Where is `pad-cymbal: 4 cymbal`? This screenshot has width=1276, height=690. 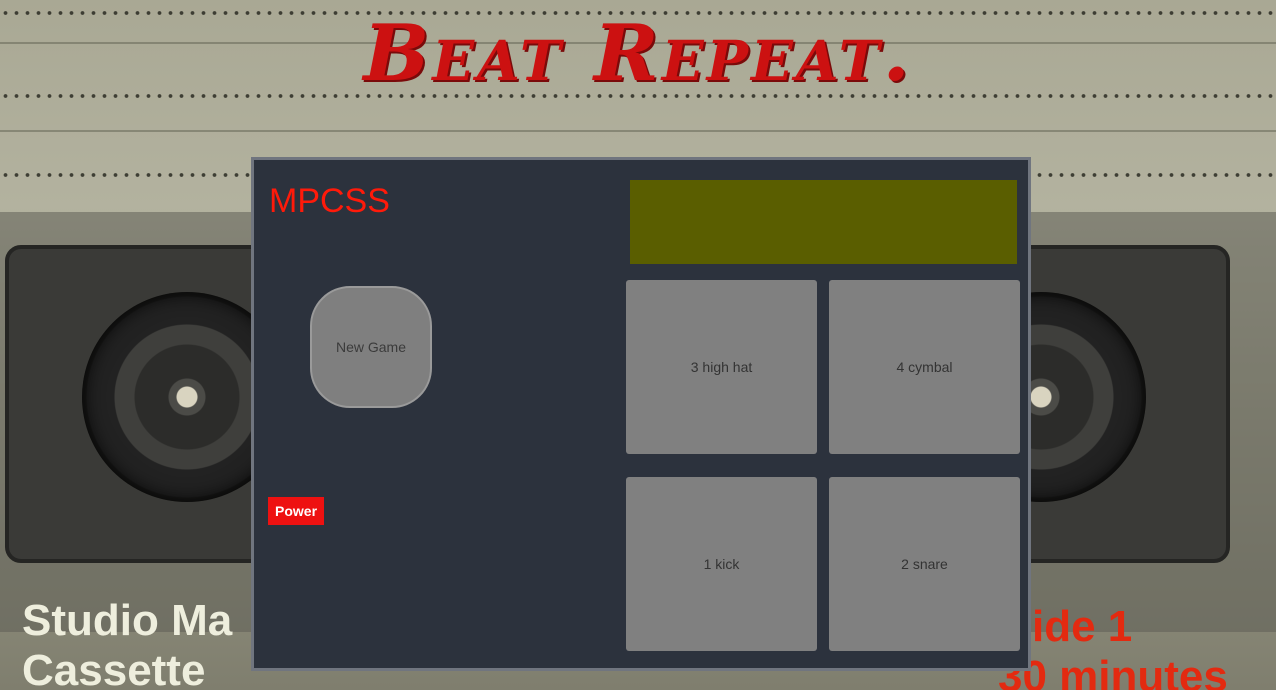 pad-cymbal: 4 cymbal is located at coordinates (924, 367).